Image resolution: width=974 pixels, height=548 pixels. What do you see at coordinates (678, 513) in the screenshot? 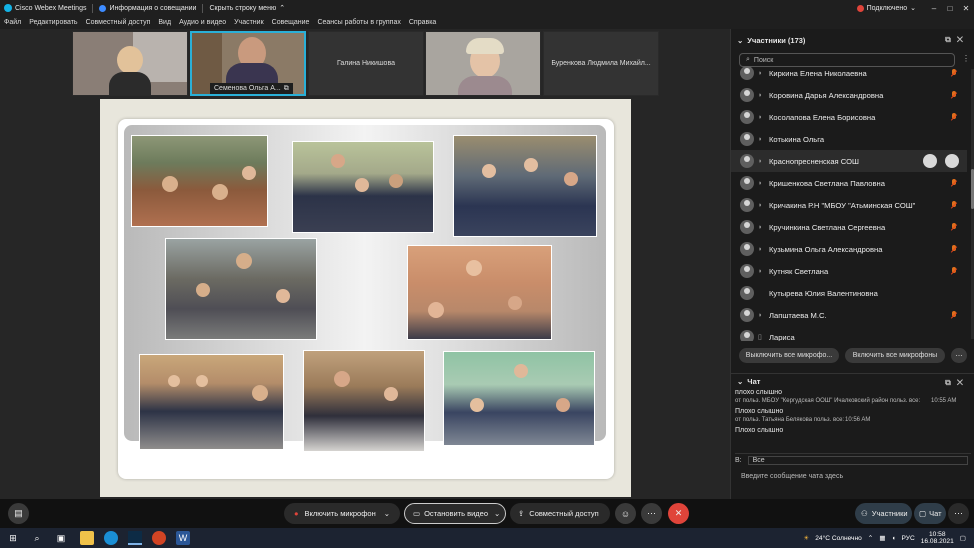
I see `end-call-icon: ✕` at bounding box center [678, 513].